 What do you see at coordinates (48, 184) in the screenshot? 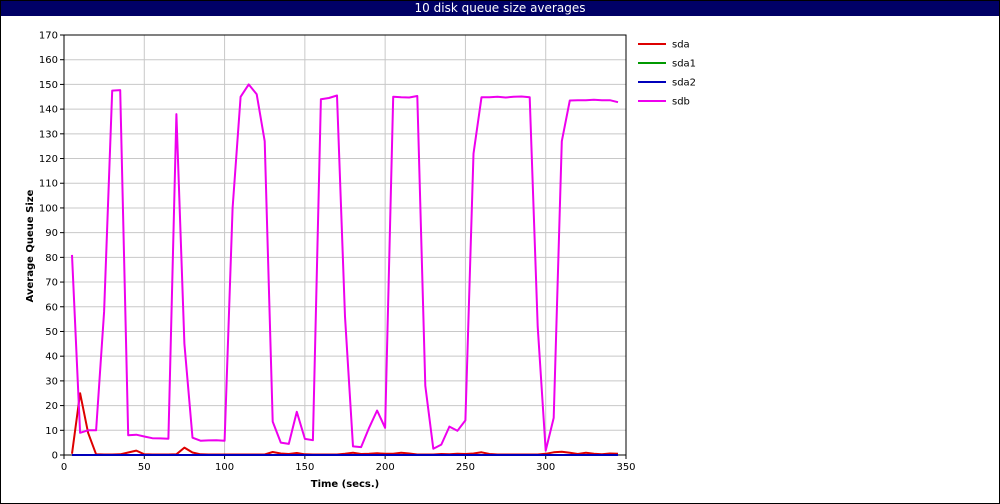
I see `y-tick-label: 110` at bounding box center [48, 184].